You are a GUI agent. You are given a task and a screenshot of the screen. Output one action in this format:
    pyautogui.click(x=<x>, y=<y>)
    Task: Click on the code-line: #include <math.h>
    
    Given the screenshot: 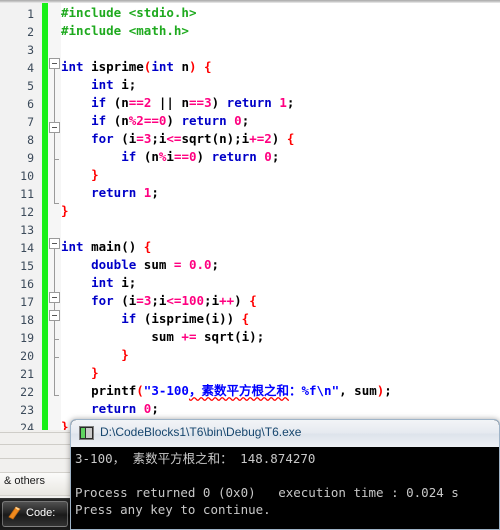 What is the action you would take?
    pyautogui.click(x=250, y=31)
    